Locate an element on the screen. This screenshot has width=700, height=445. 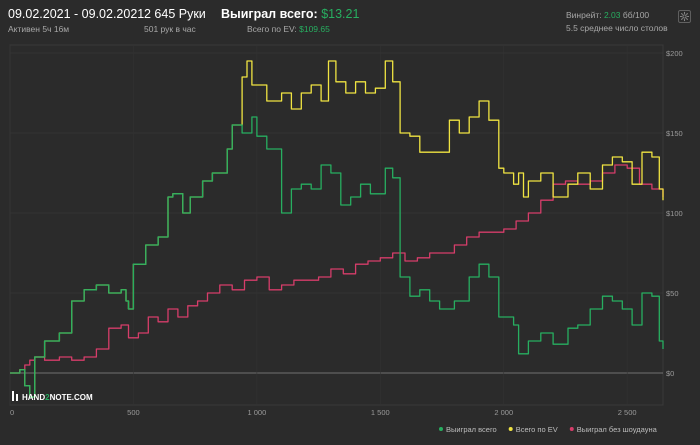
y-tick-label: $50 is located at coordinates (672, 293).